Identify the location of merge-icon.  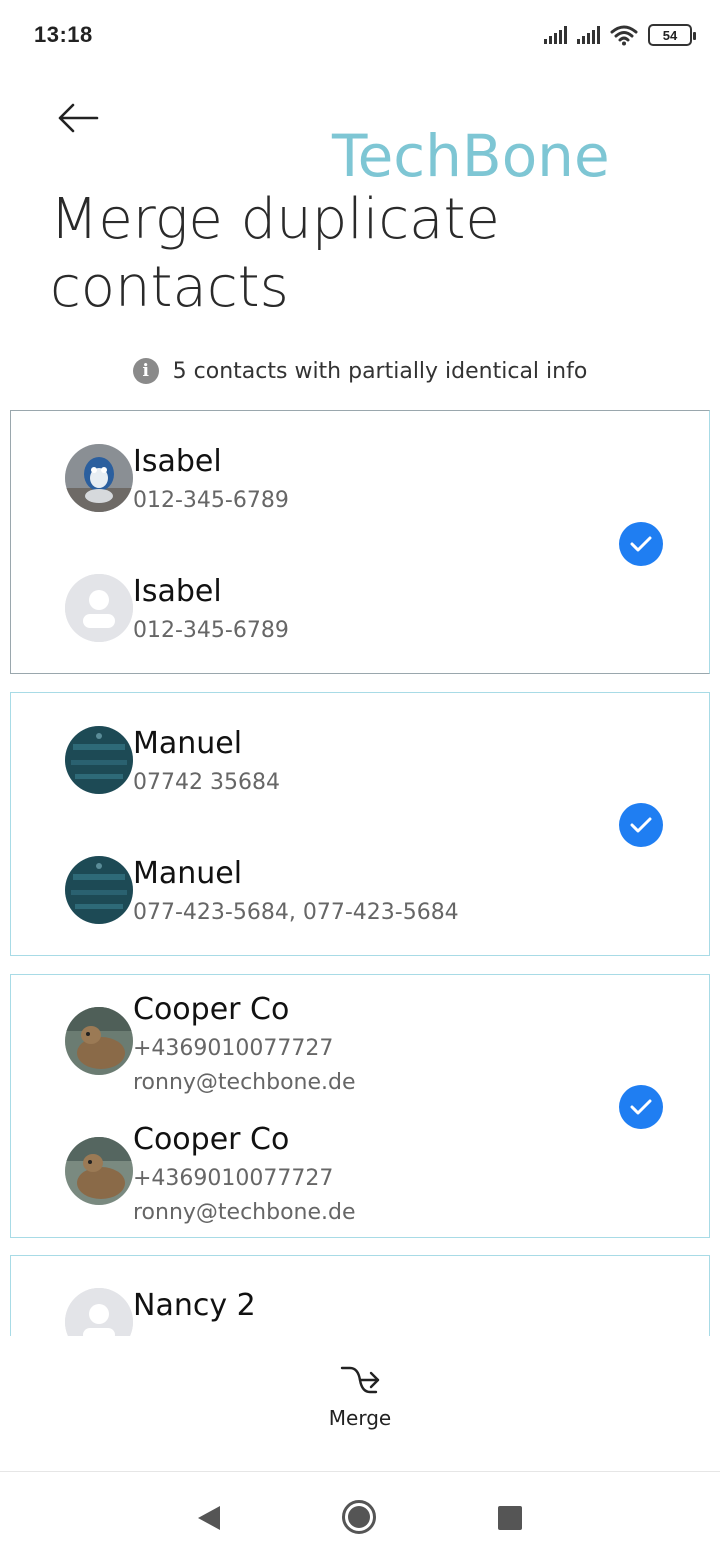
(360, 1380).